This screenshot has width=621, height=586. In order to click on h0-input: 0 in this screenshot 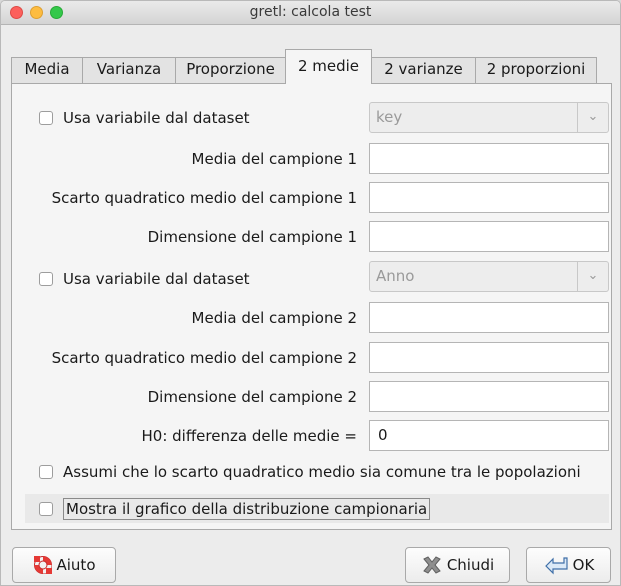, I will do `click(489, 435)`.